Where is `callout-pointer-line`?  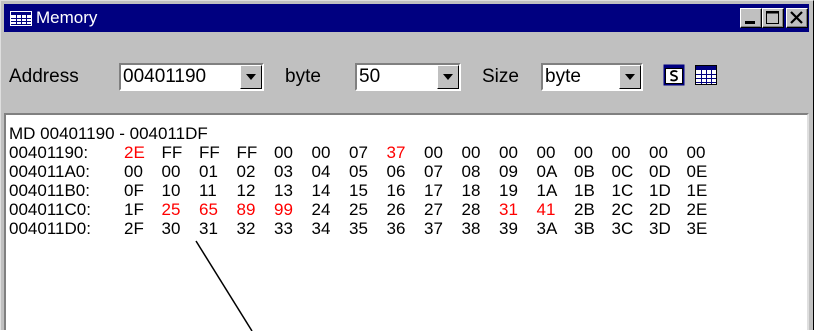 callout-pointer-line is located at coordinates (224, 285).